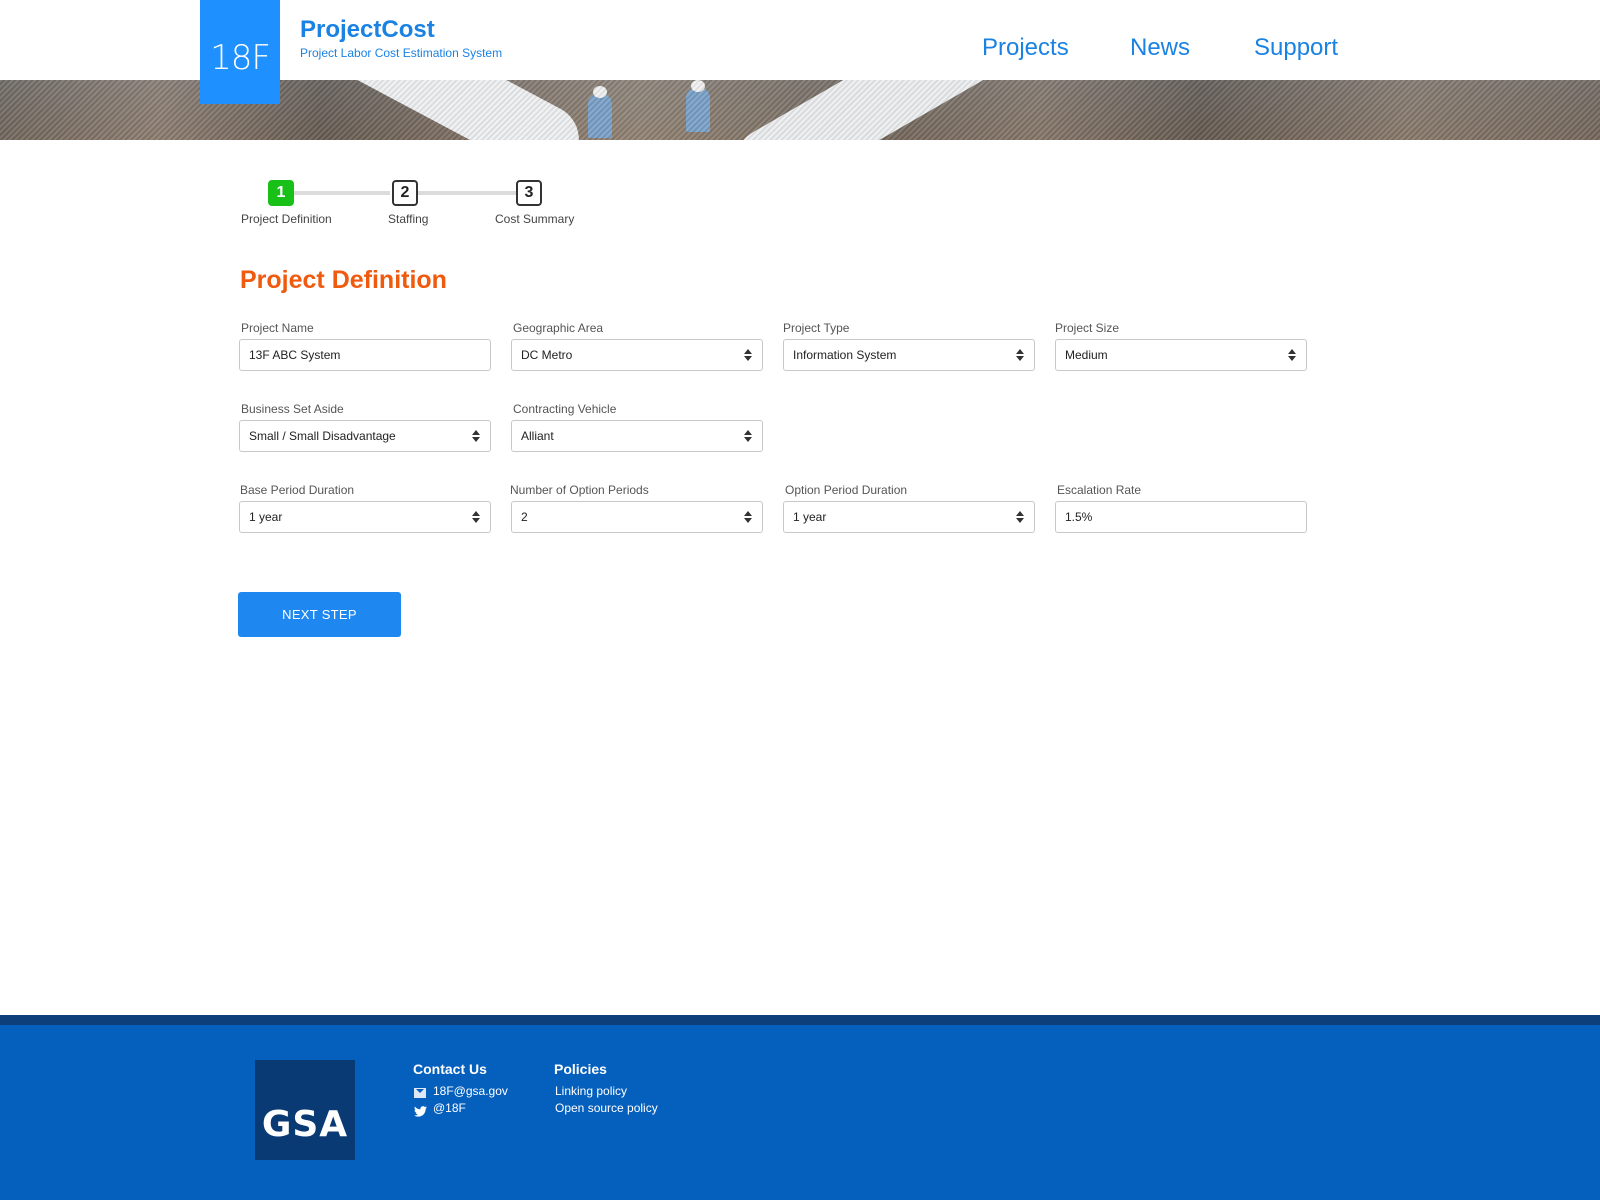 The height and width of the screenshot is (1200, 1600). What do you see at coordinates (580, 1069) in the screenshot?
I see `policies-heading: Policies` at bounding box center [580, 1069].